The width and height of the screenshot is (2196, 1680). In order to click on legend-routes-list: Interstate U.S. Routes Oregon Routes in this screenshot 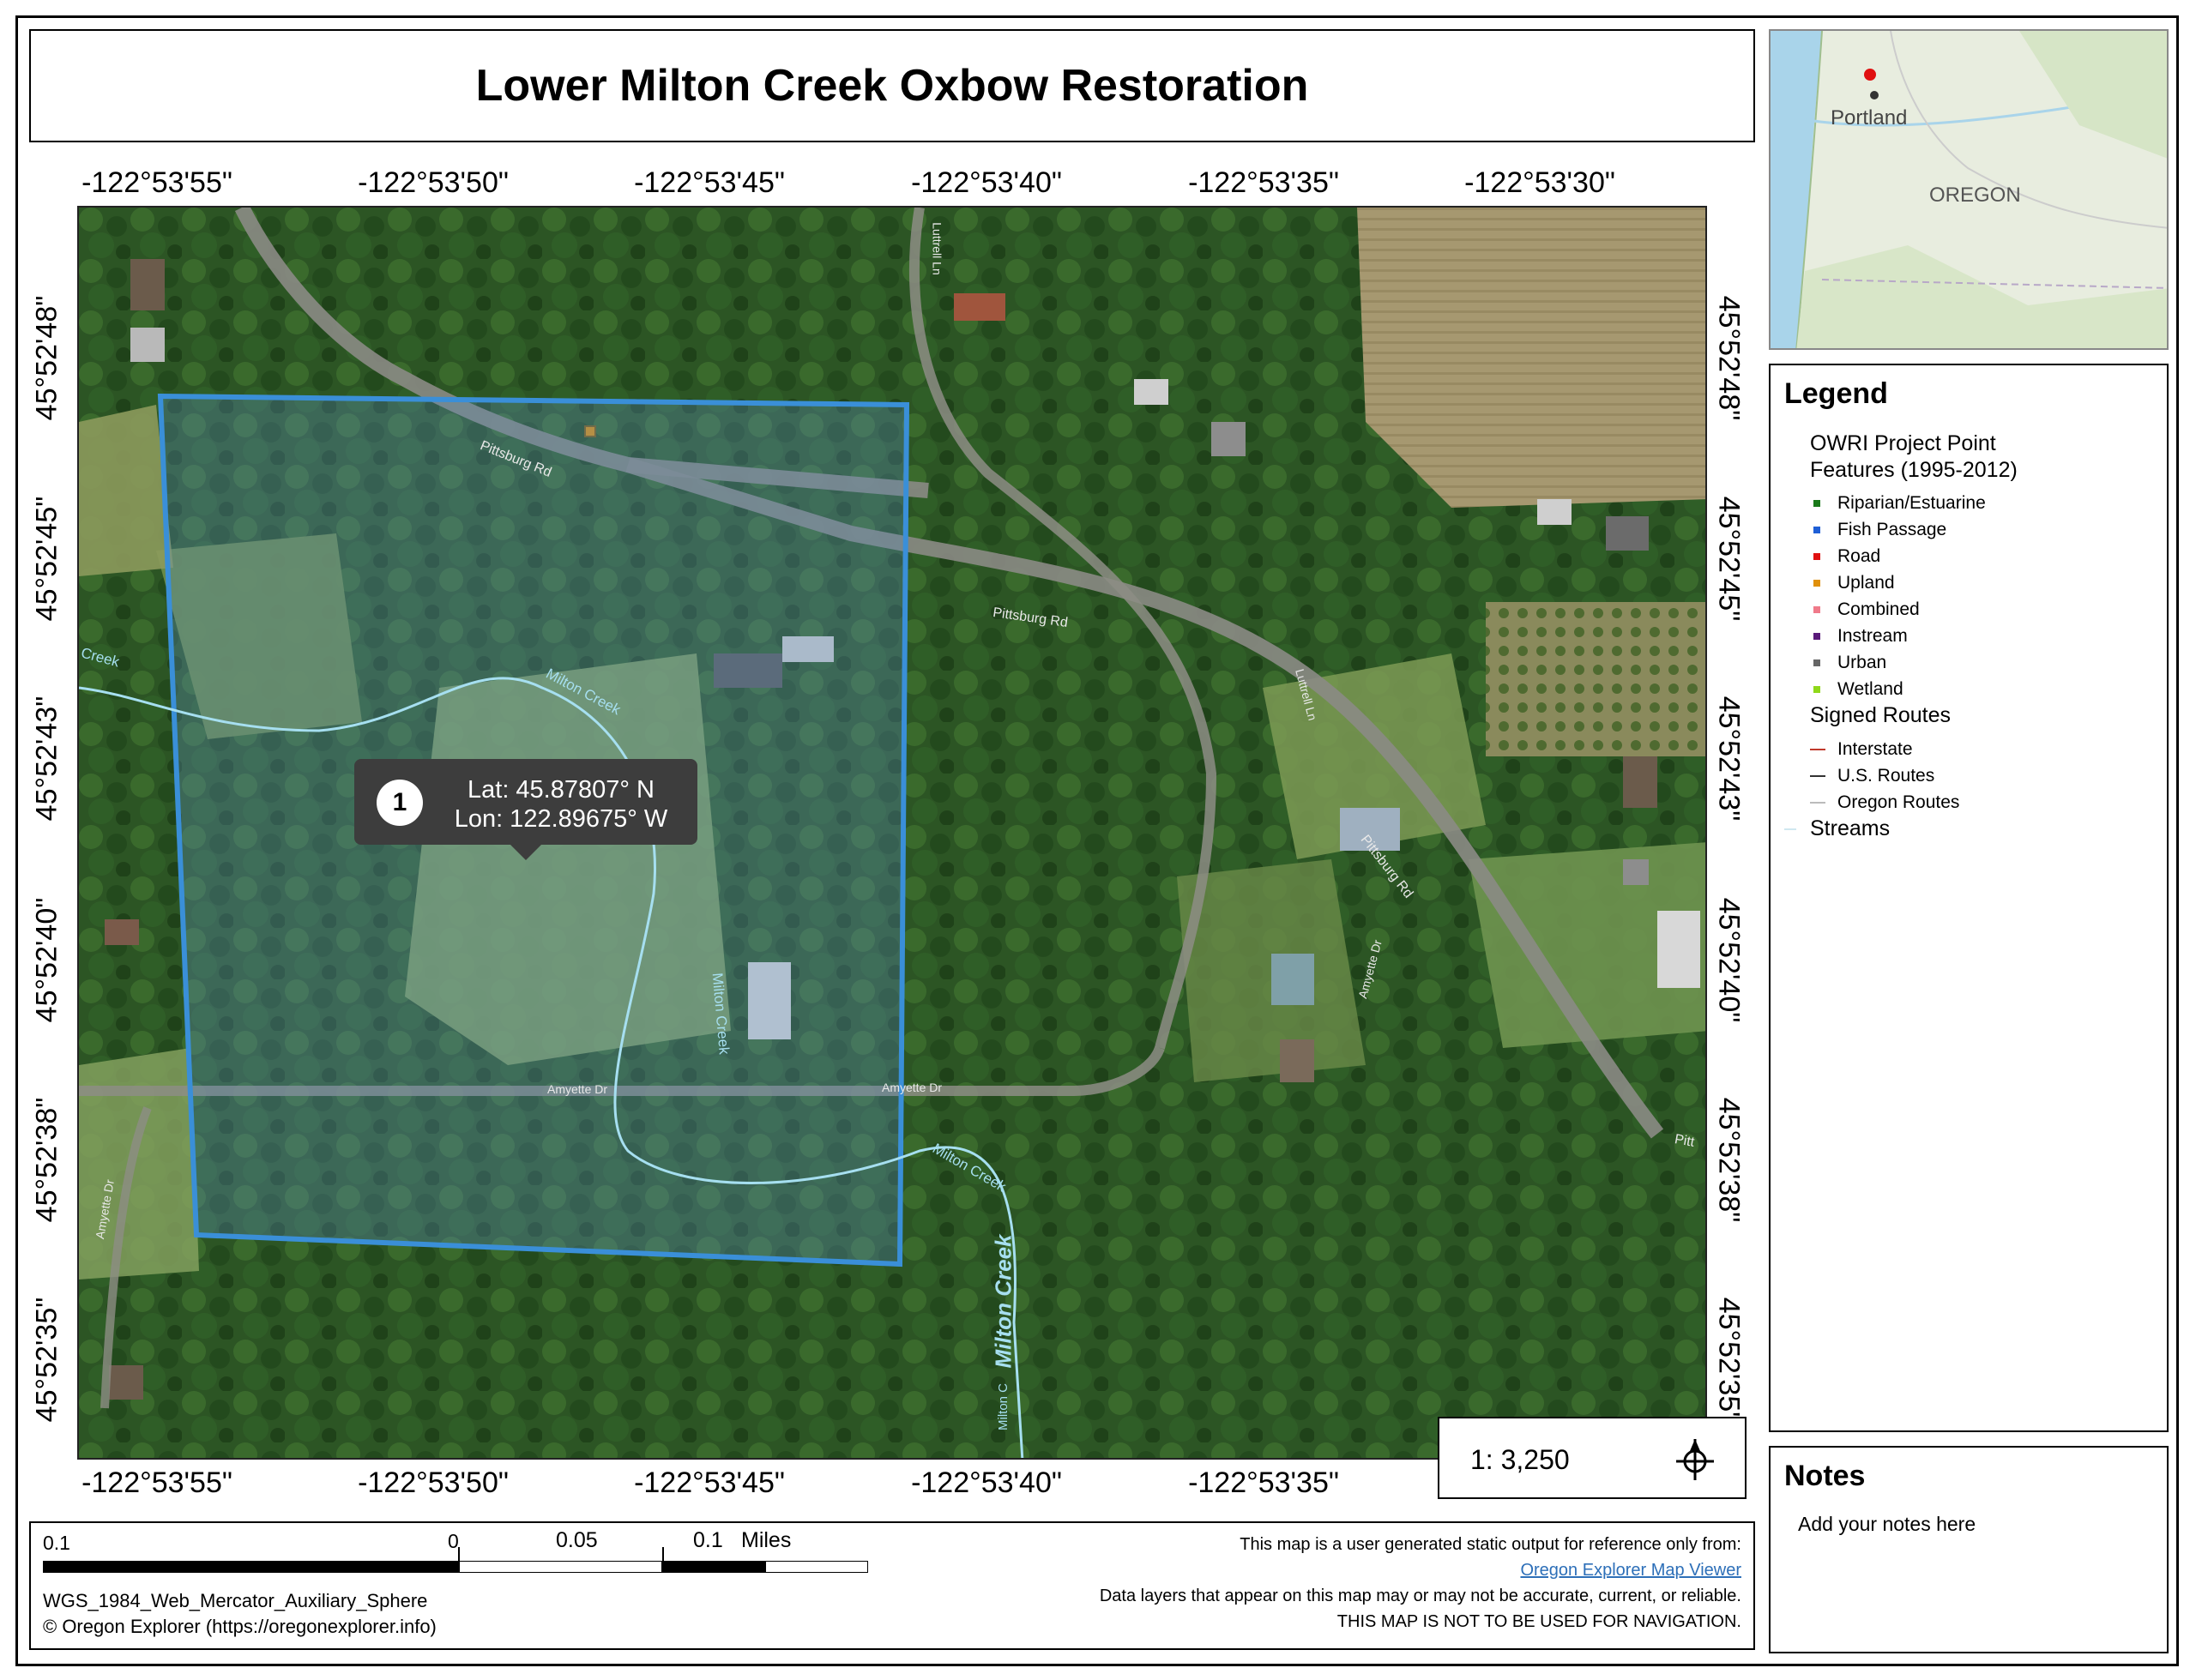, I will do `click(1981, 776)`.